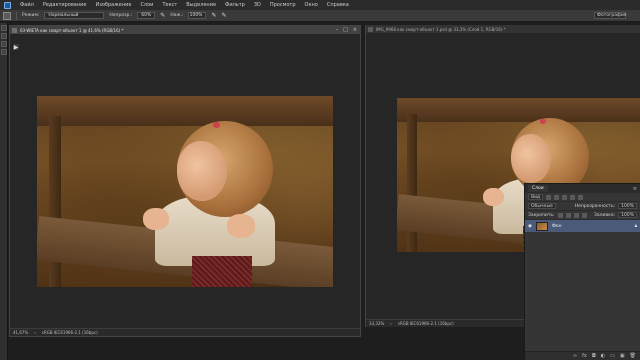 Image resolution: width=640 pixels, height=360 pixels. Describe the element at coordinates (355, 30) in the screenshot. I see `close-icon: ×` at that location.